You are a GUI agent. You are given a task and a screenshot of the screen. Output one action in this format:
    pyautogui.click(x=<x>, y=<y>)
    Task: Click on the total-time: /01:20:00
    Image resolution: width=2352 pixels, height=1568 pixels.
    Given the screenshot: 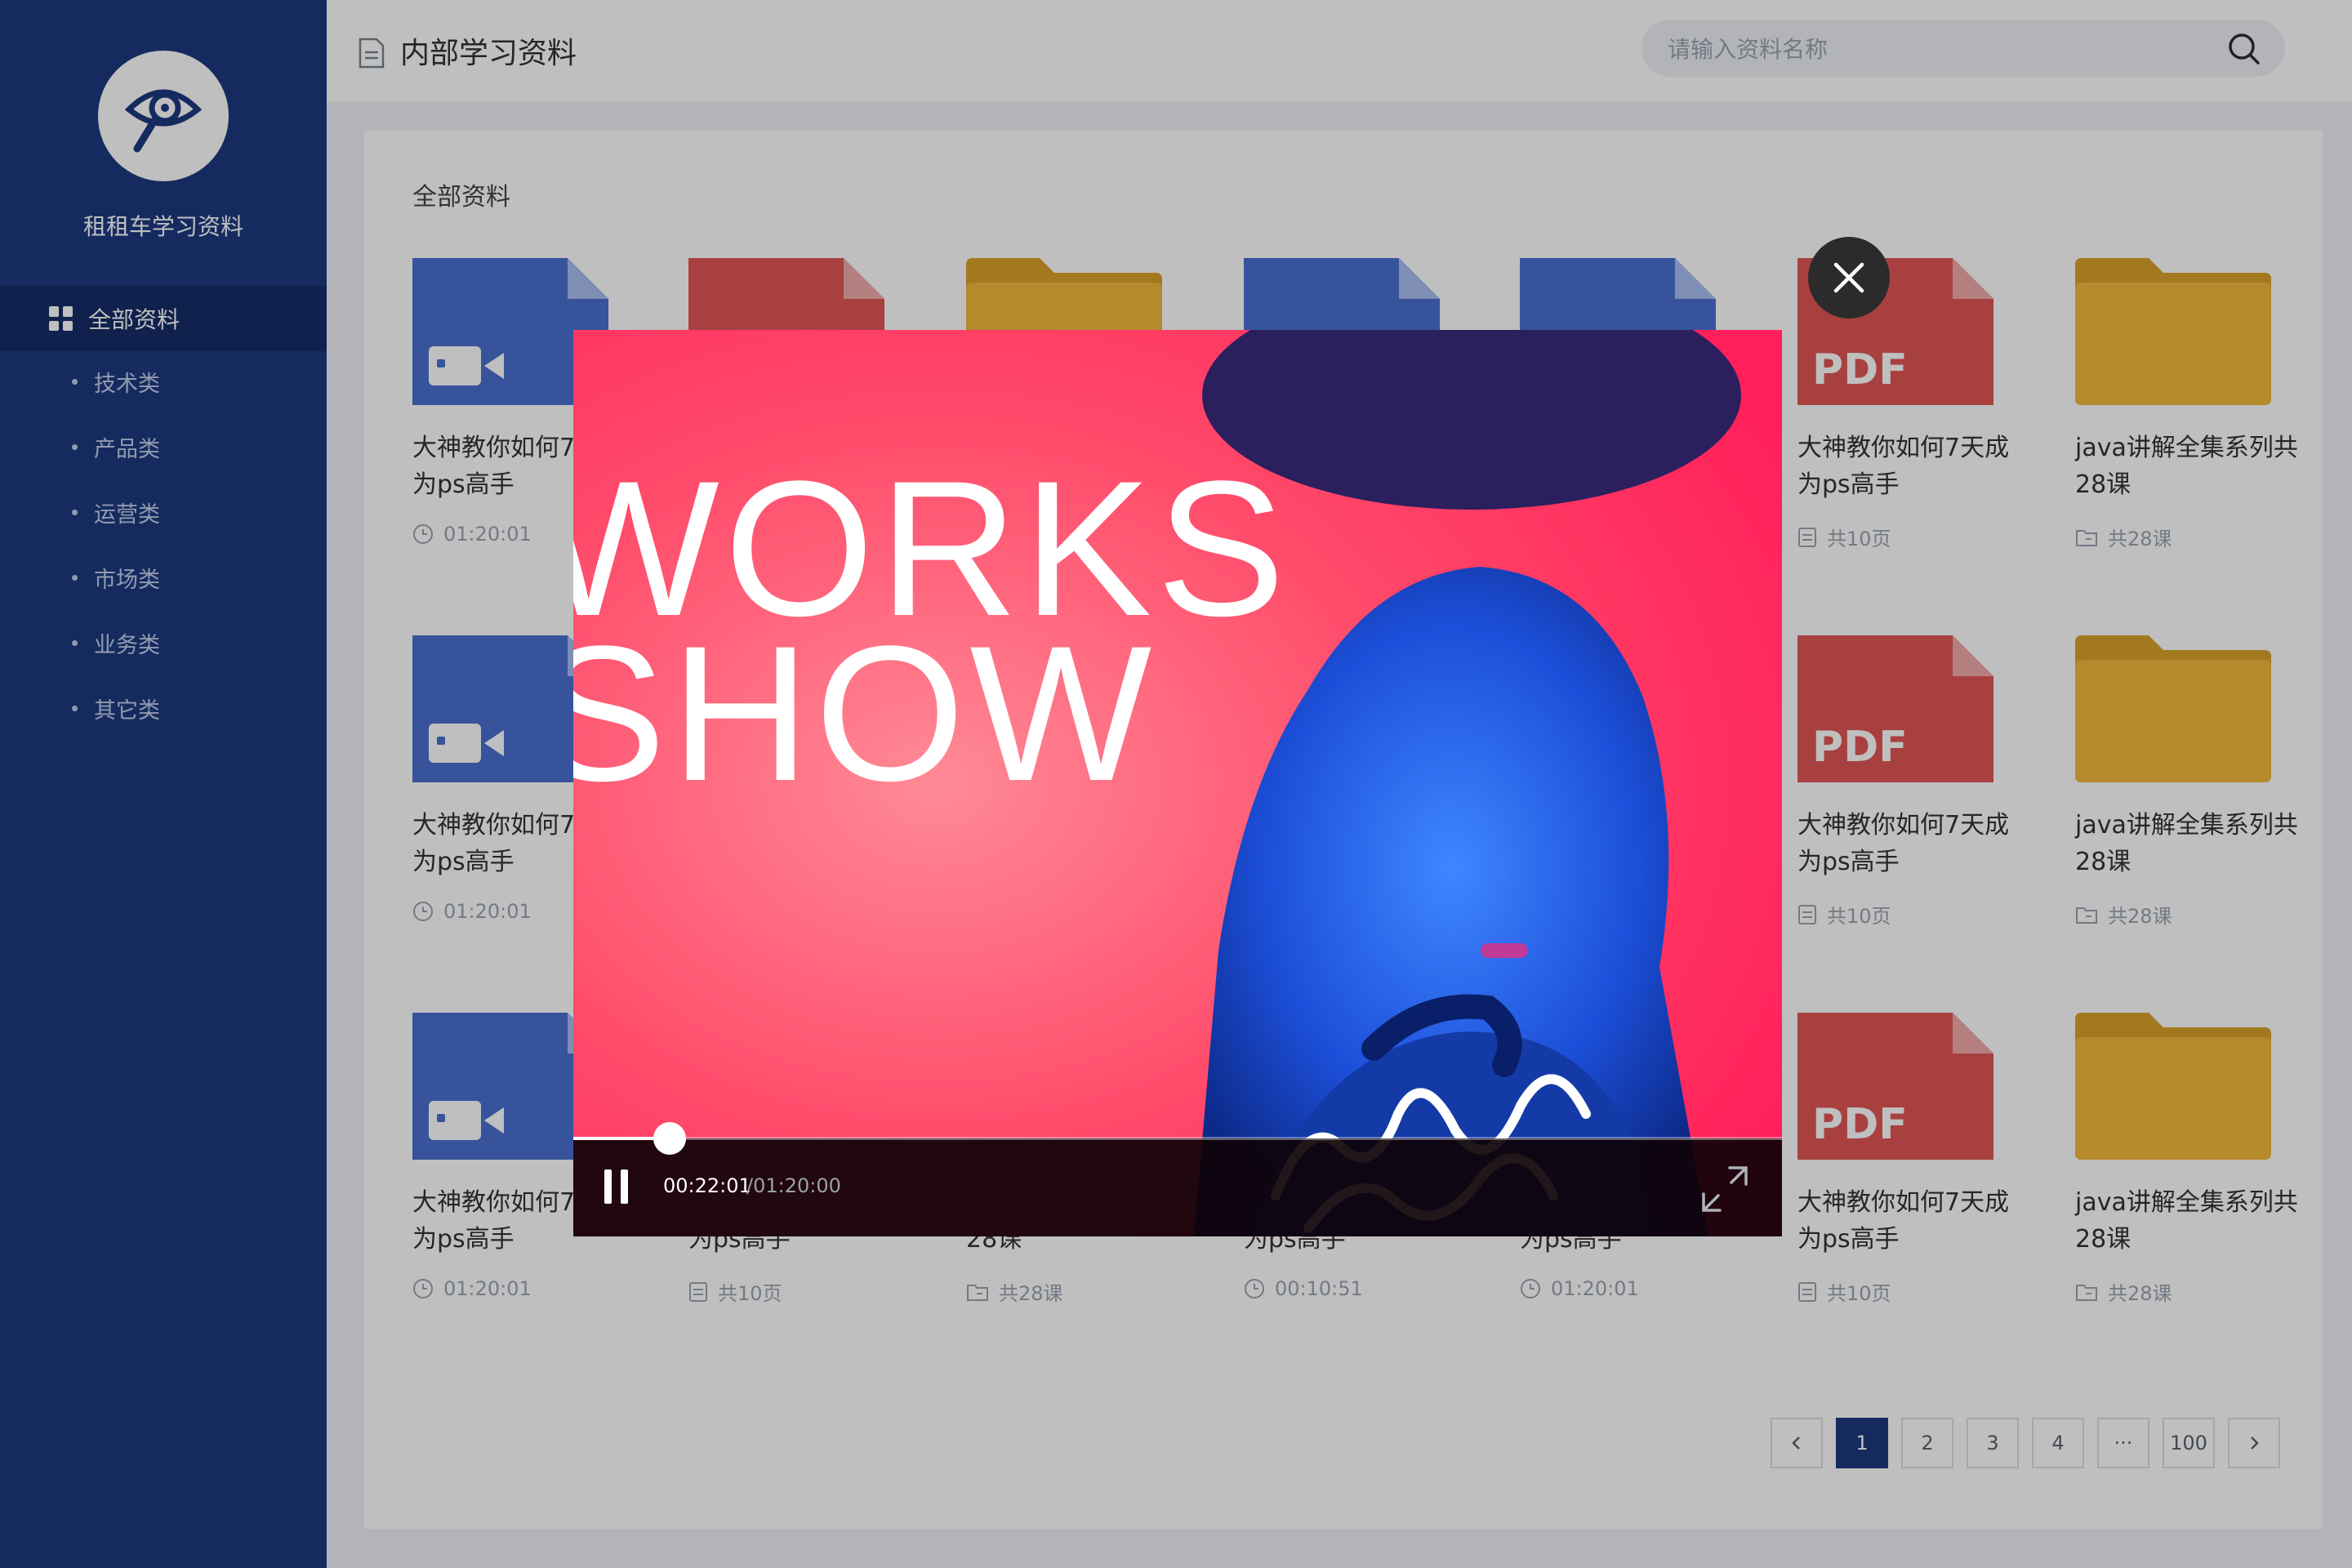 What is the action you would take?
    pyautogui.click(x=793, y=1185)
    